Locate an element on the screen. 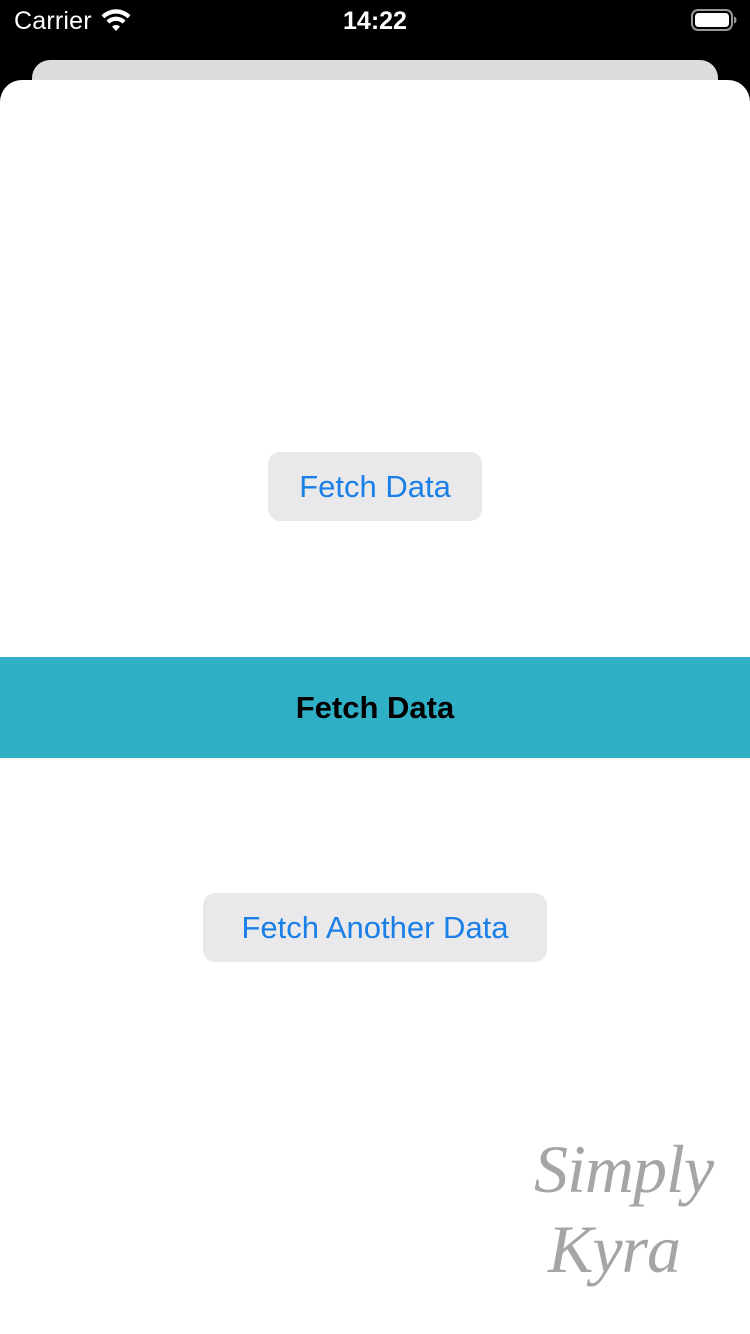 The height and width of the screenshot is (1334, 750). watermark-line-kyra: Kyra is located at coordinates (614, 1249).